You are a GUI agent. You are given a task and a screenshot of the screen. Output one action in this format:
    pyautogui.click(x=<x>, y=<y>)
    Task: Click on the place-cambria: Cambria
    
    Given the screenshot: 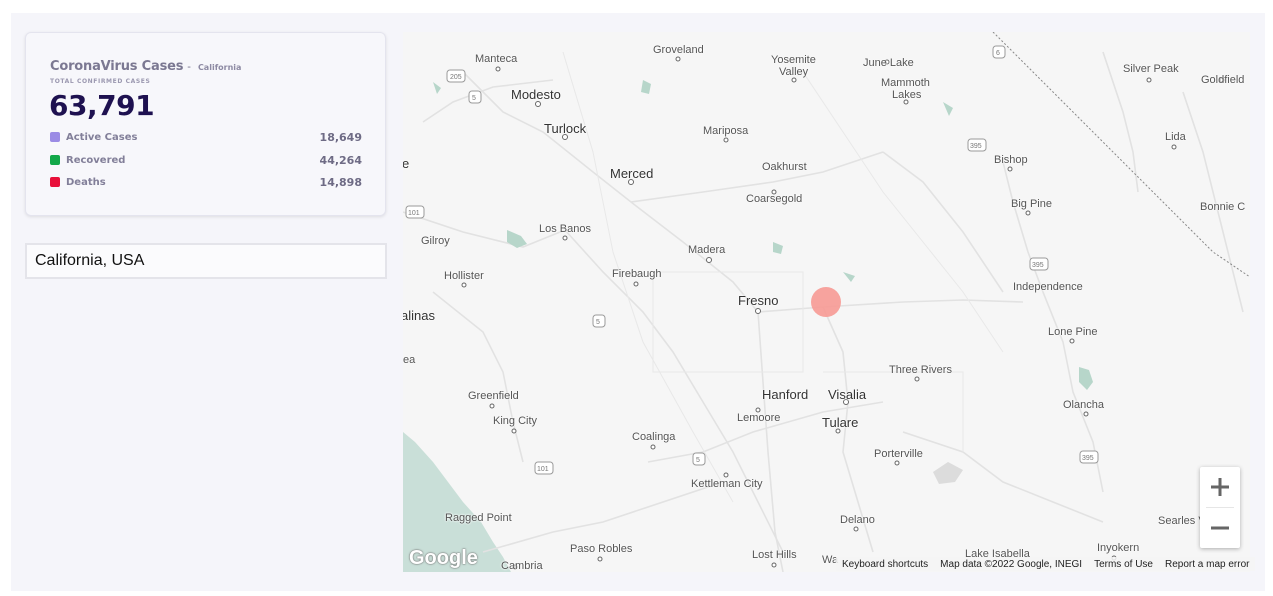 What is the action you would take?
    pyautogui.click(x=522, y=566)
    